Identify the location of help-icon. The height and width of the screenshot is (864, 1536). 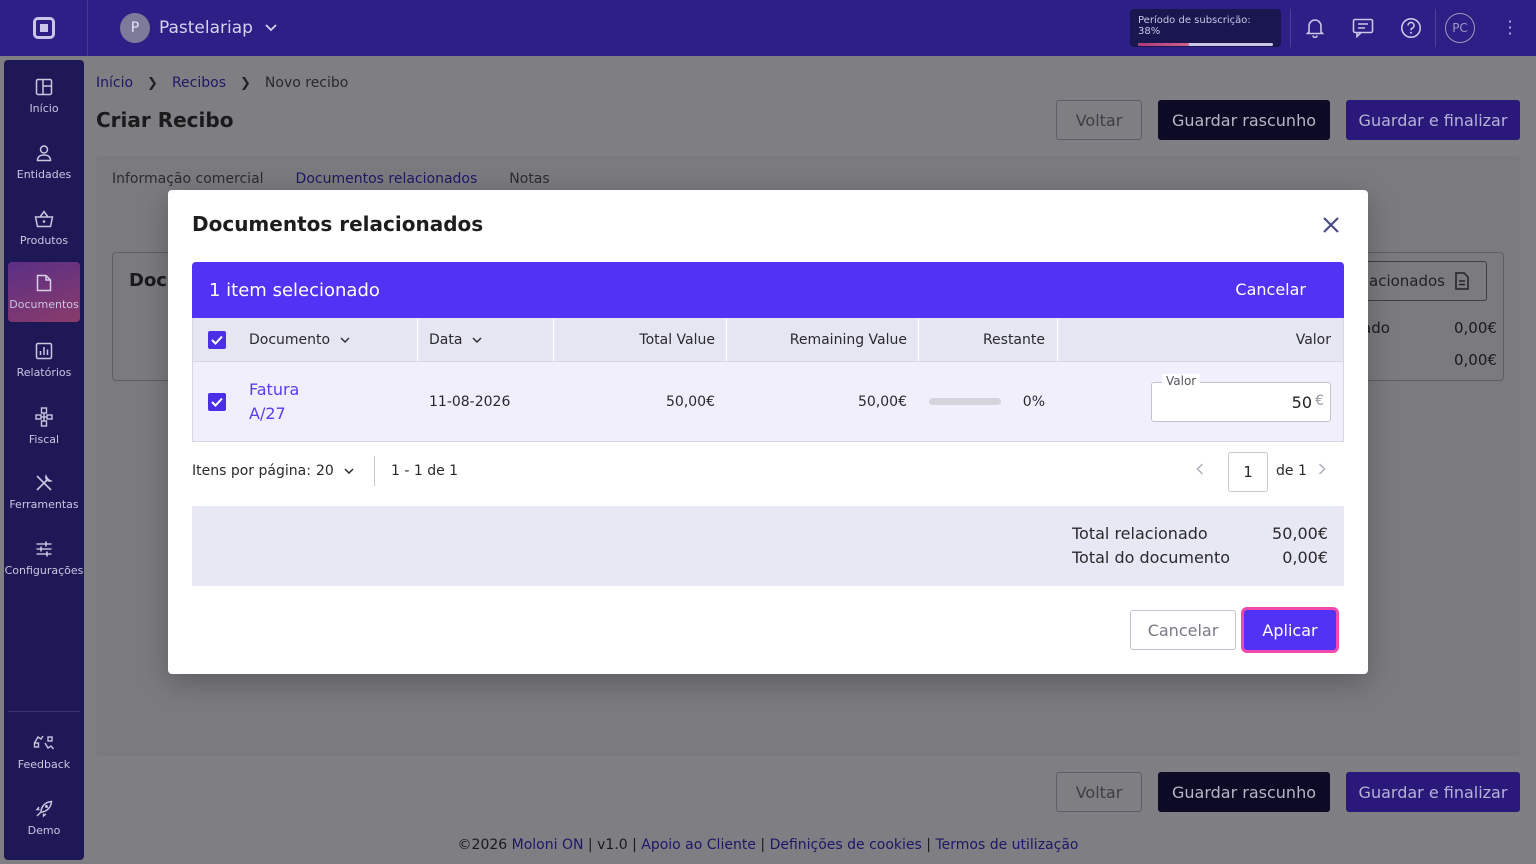
(1411, 28).